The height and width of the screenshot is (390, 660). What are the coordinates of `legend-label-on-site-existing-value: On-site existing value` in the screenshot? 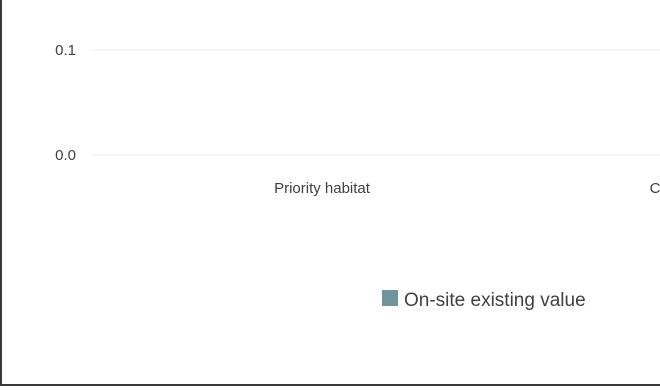 It's located at (495, 300).